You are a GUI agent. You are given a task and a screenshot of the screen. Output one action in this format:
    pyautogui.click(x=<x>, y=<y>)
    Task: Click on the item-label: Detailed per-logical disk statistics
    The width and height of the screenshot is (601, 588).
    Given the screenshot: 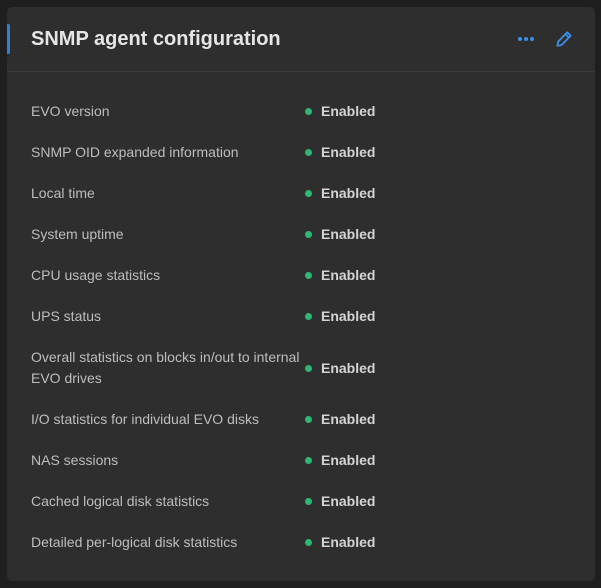 What is the action you would take?
    pyautogui.click(x=134, y=542)
    